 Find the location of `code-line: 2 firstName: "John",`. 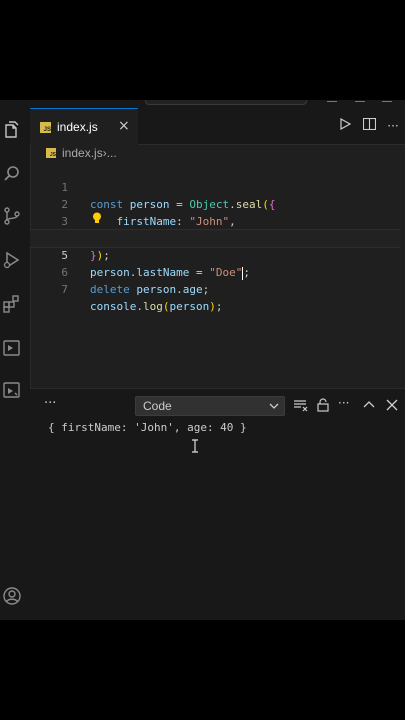

code-line: 2 firstName: "John", is located at coordinates (217, 203).